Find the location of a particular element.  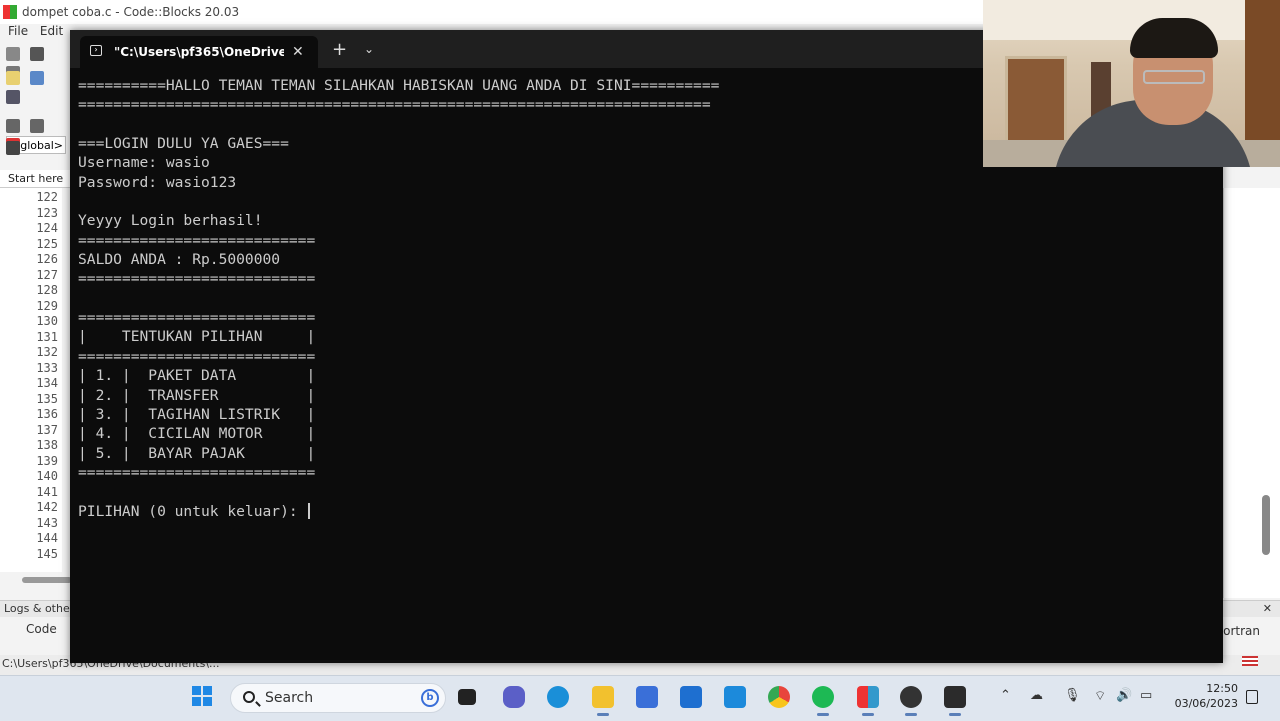

terminal-tab-title: "C:\Users\pf365\OneDrive\Dc is located at coordinates (199, 52).